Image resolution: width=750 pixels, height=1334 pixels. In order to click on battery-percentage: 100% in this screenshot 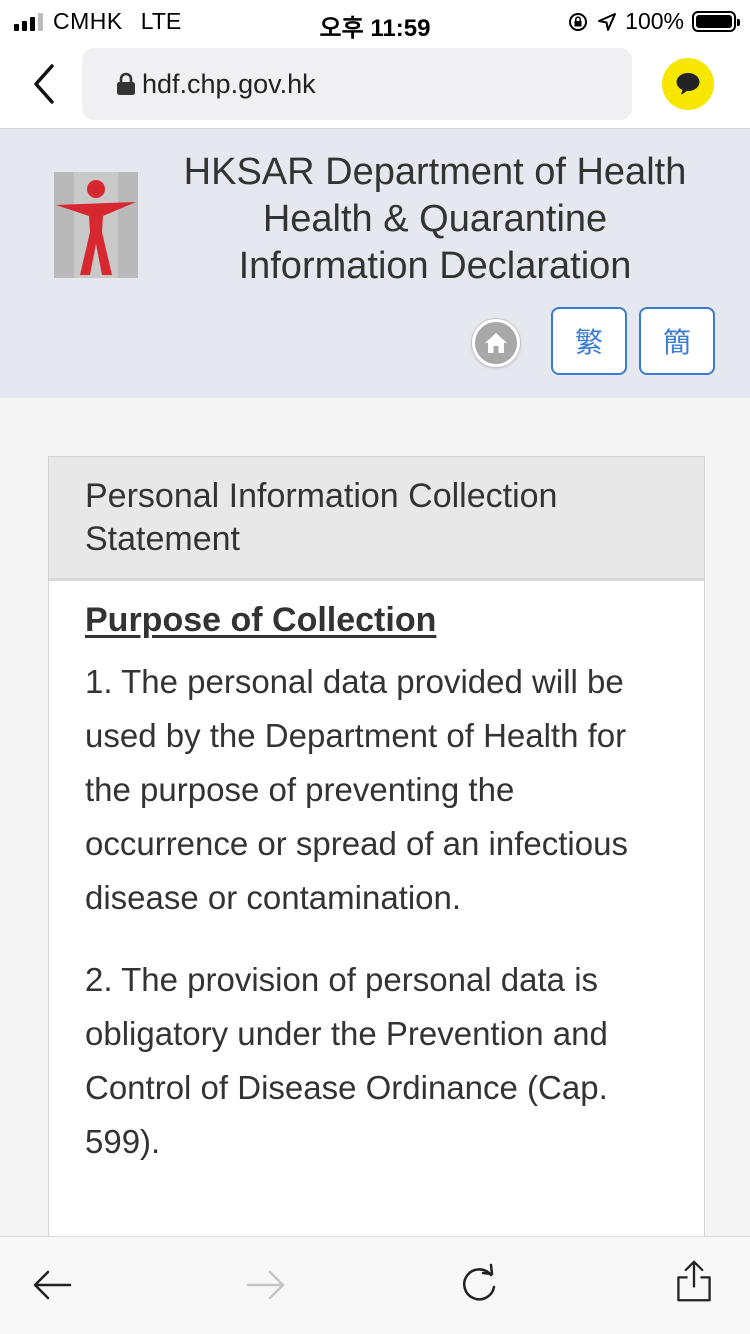, I will do `click(654, 21)`.